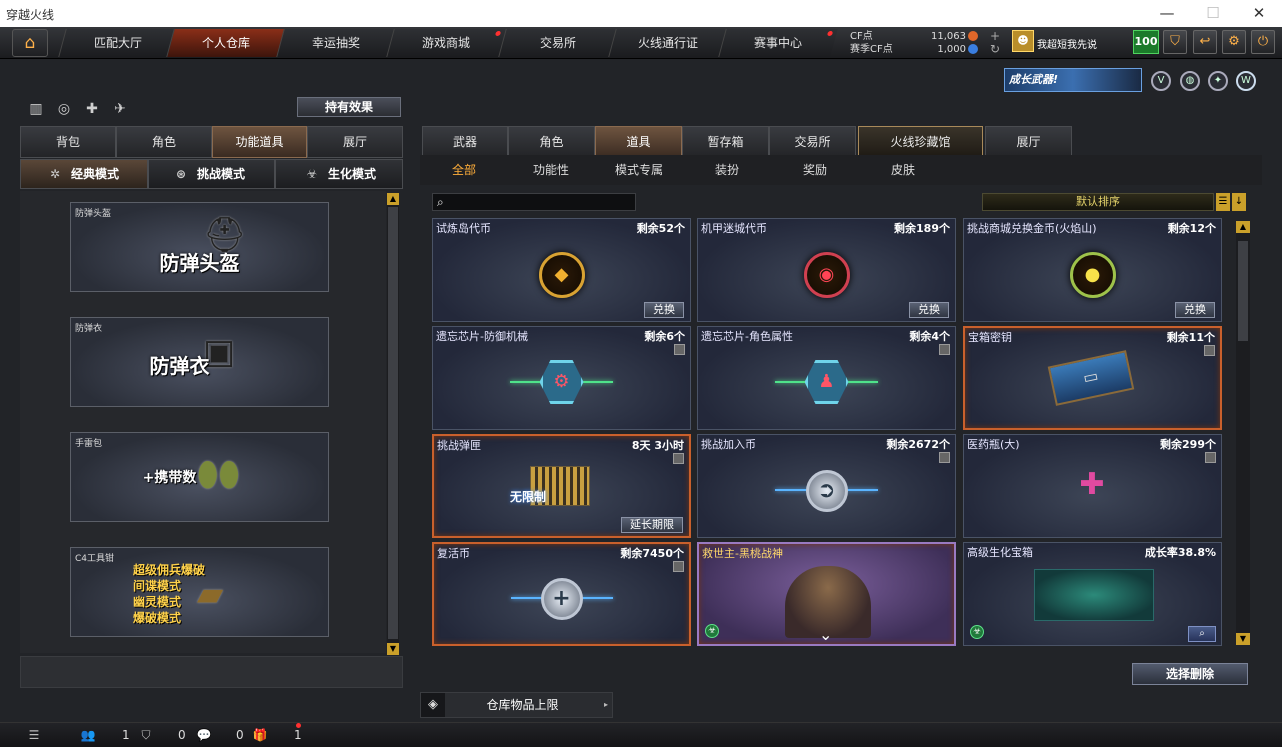 The image size is (1282, 747). What do you see at coordinates (826, 486) in the screenshot?
I see `item-card: 挑战加入币 剩余2672个 ➲` at bounding box center [826, 486].